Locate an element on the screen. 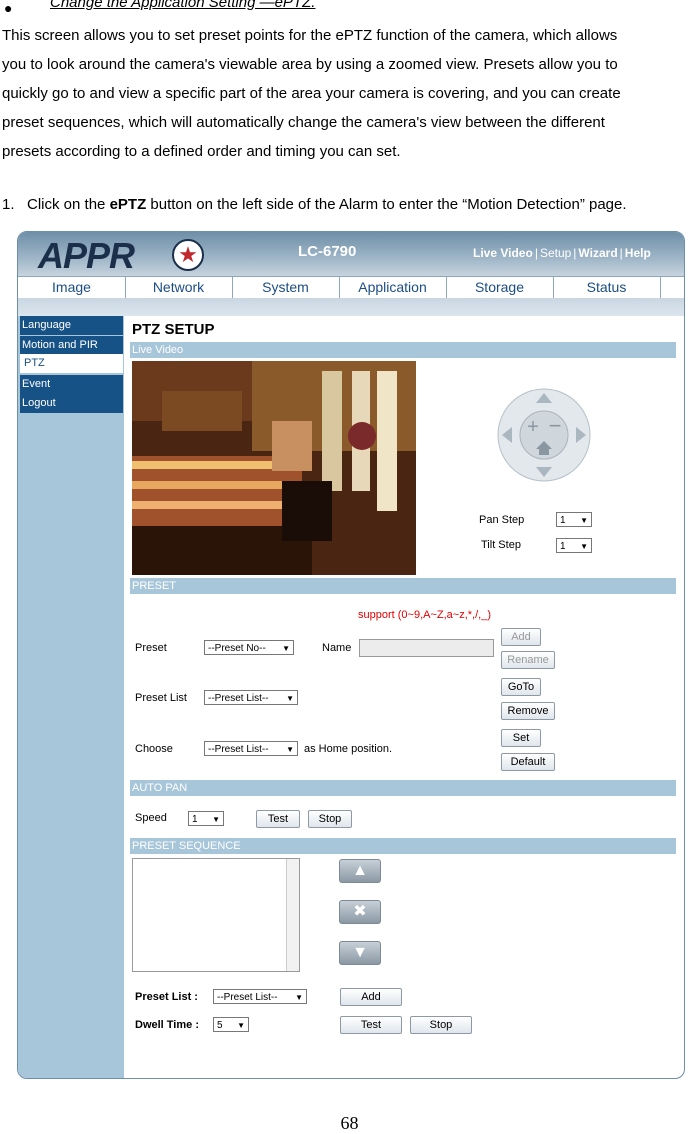 The height and width of the screenshot is (1134, 699). menu-system: System is located at coordinates (286, 287).